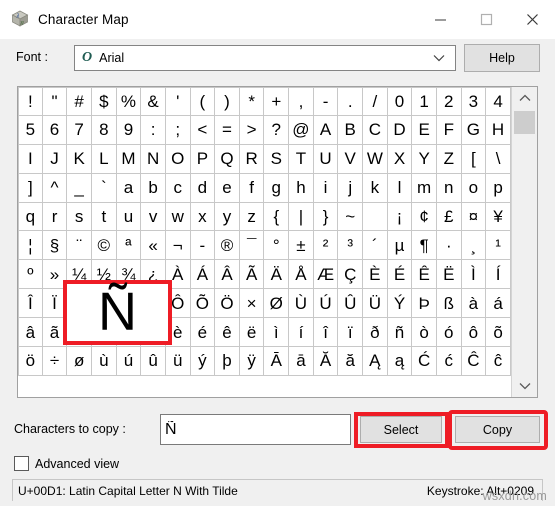  Describe the element at coordinates (129, 101) in the screenshot. I see `character-cell: %` at that location.